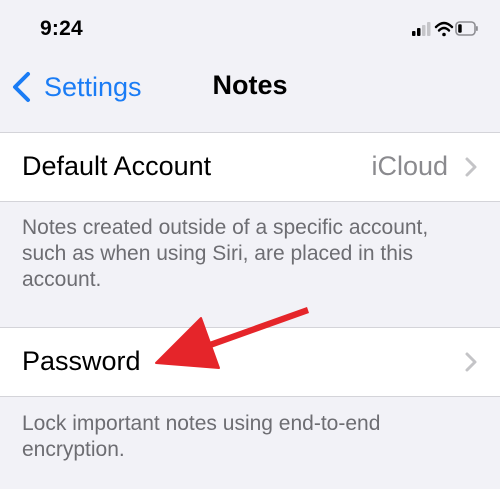  What do you see at coordinates (250, 85) in the screenshot?
I see `page-title: Notes` at bounding box center [250, 85].